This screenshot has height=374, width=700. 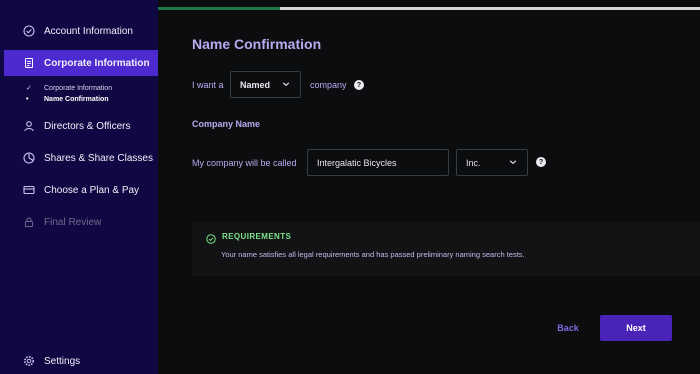 What do you see at coordinates (29, 361) in the screenshot?
I see `gear-icon` at bounding box center [29, 361].